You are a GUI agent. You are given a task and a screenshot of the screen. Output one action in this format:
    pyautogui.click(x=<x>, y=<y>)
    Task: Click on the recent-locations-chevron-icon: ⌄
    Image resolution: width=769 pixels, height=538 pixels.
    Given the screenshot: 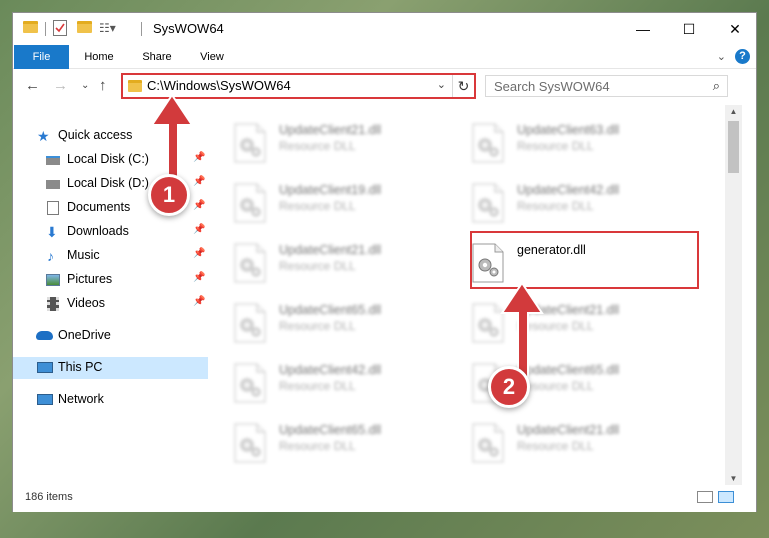 What is the action you would take?
    pyautogui.click(x=85, y=85)
    